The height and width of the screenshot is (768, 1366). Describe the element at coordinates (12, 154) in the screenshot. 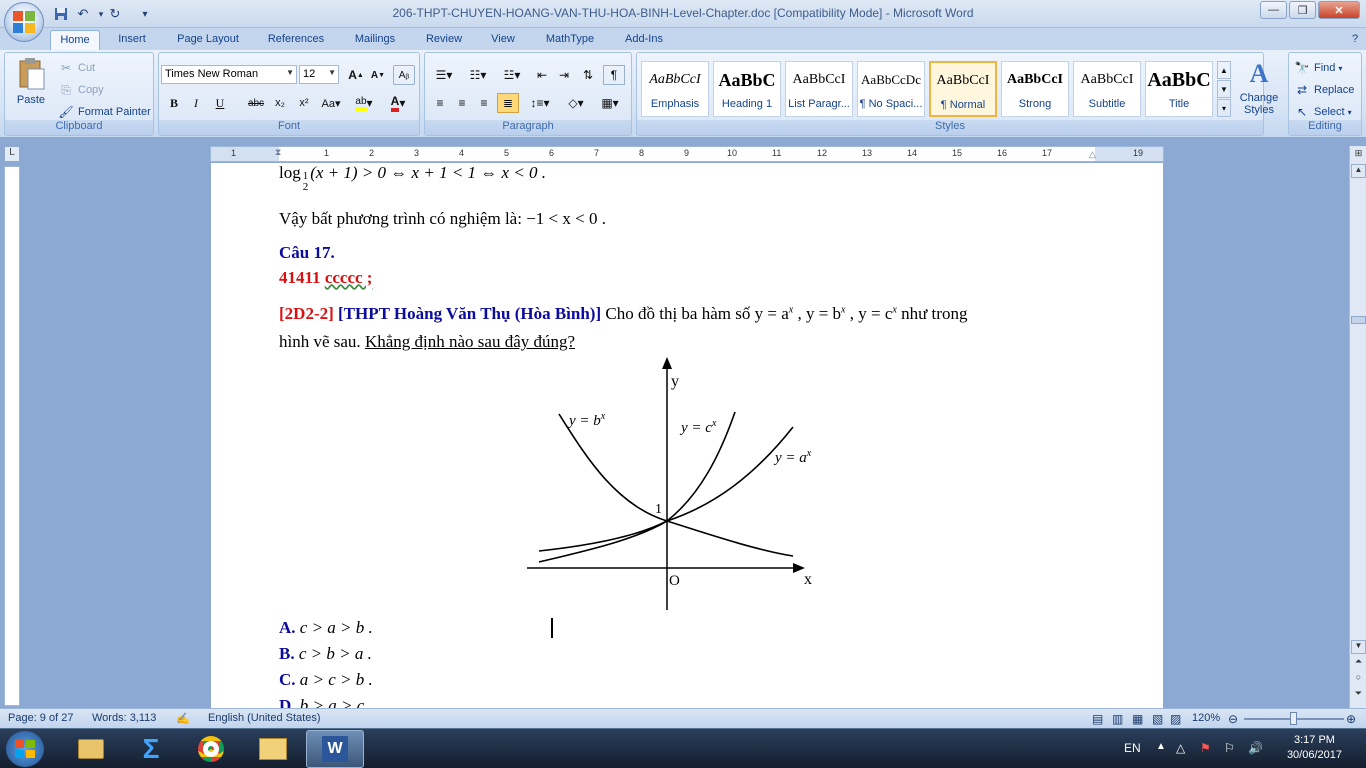

I see `tab-selector: L` at that location.